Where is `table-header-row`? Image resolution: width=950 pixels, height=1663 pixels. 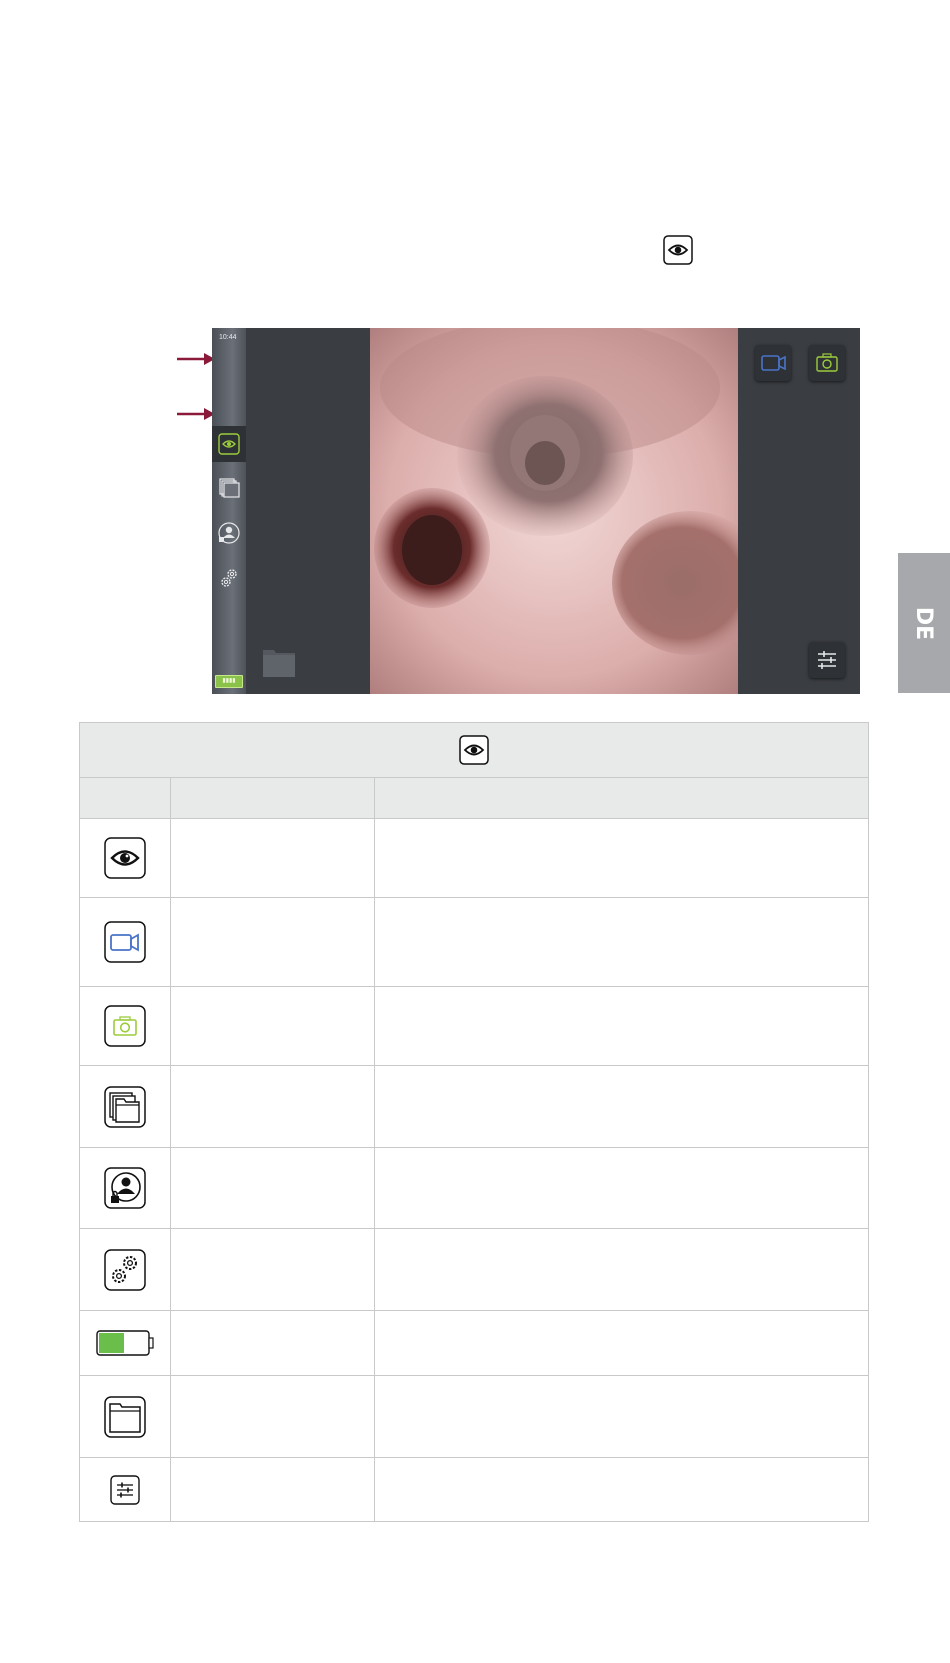 table-header-row is located at coordinates (474, 798).